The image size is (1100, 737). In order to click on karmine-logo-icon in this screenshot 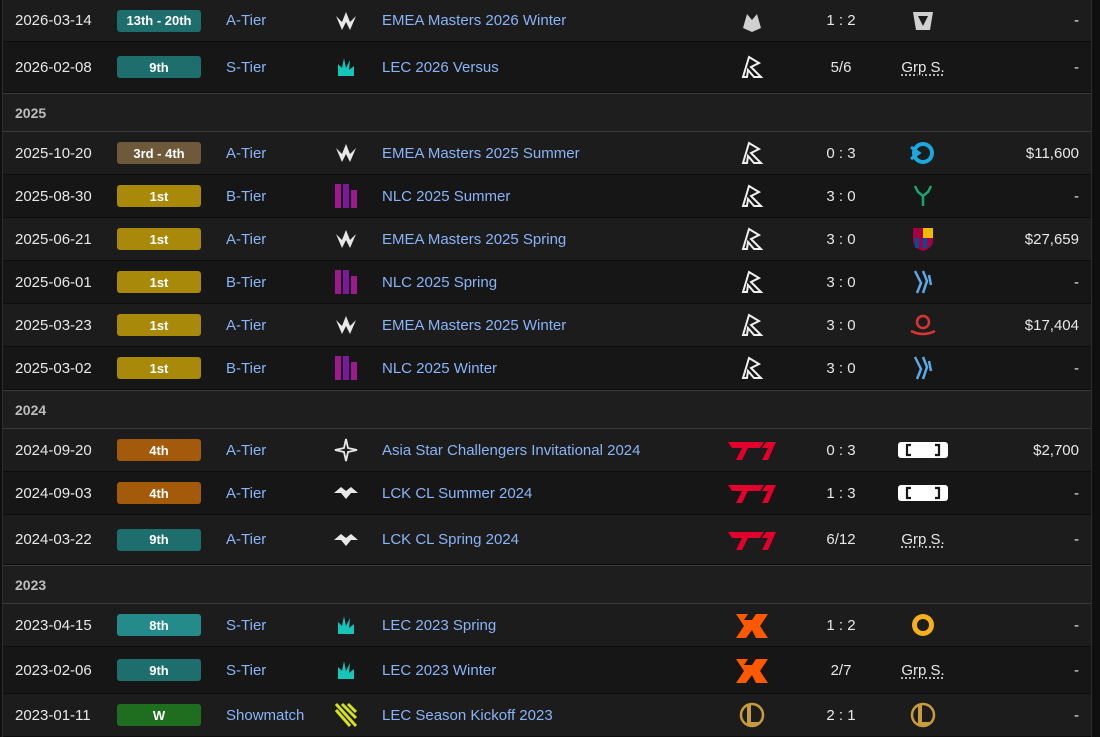, I will do `click(923, 153)`.